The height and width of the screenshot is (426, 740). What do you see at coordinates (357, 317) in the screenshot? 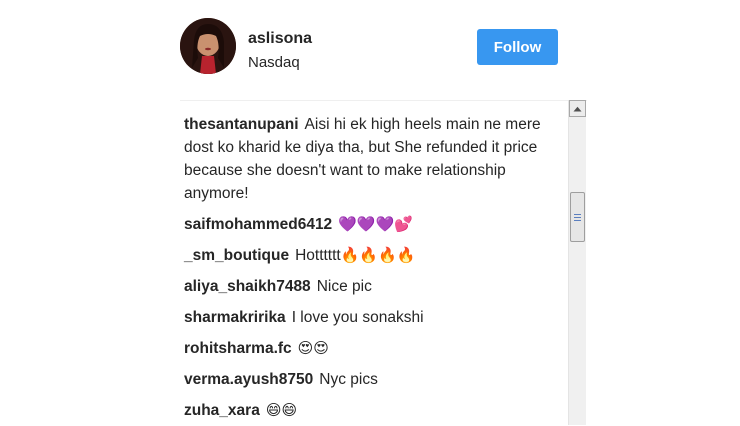
I see `comment-text: I love you sonakshi` at bounding box center [357, 317].